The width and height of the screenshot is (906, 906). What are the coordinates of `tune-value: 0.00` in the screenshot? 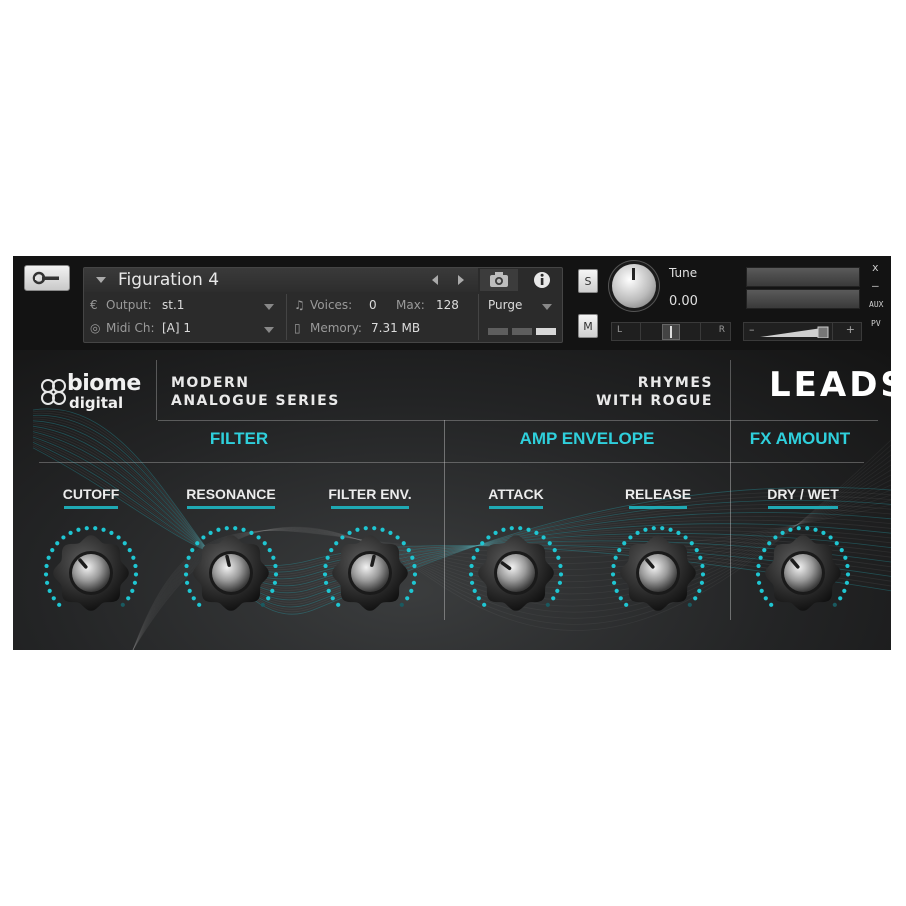 It's located at (683, 301).